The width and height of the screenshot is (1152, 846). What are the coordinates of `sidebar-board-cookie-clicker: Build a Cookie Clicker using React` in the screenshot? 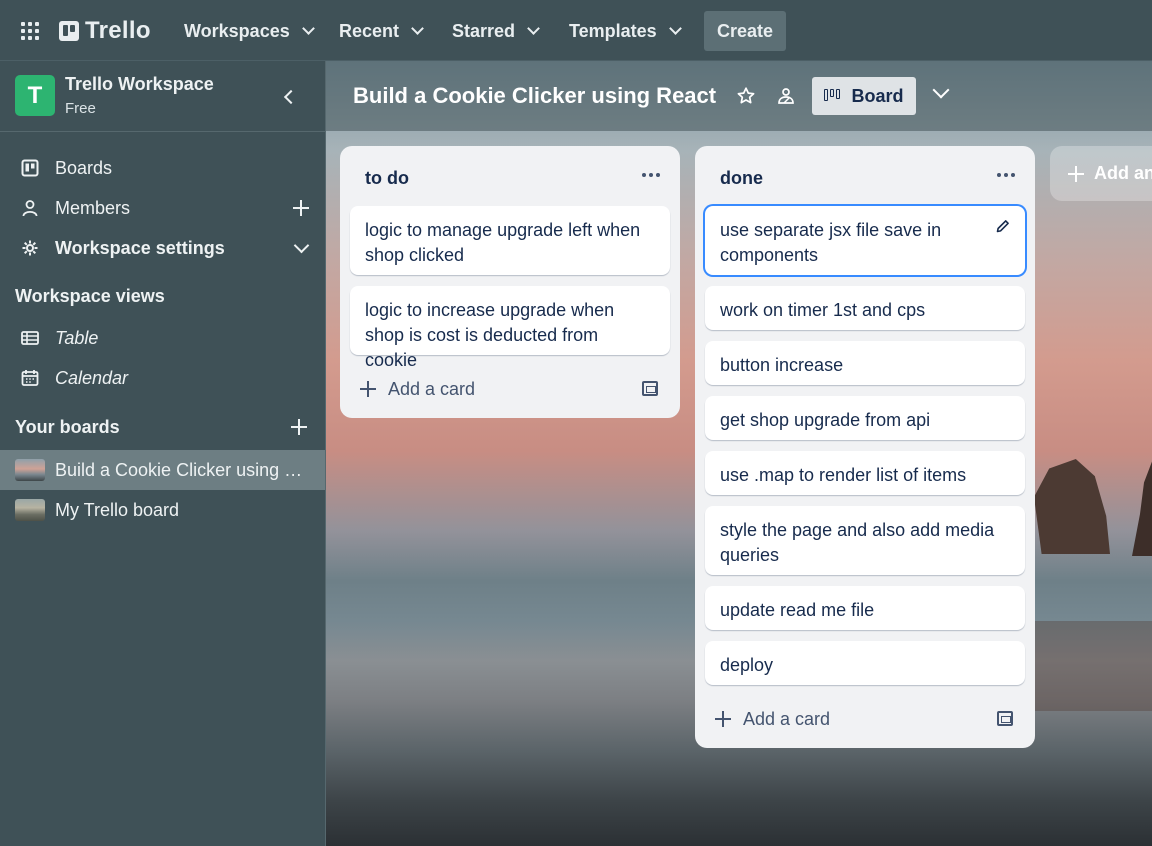 It's located at (162, 470).